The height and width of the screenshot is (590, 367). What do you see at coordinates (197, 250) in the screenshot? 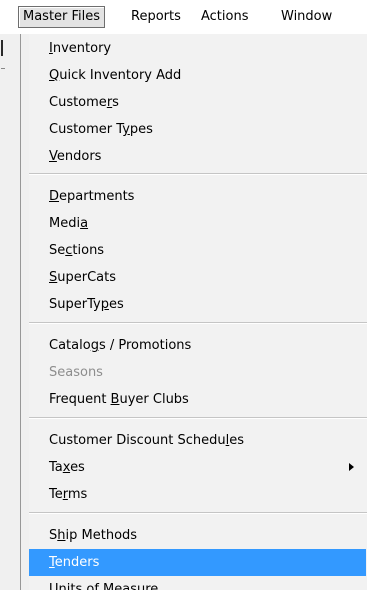
I see `menu-item-sections: Sections` at bounding box center [197, 250].